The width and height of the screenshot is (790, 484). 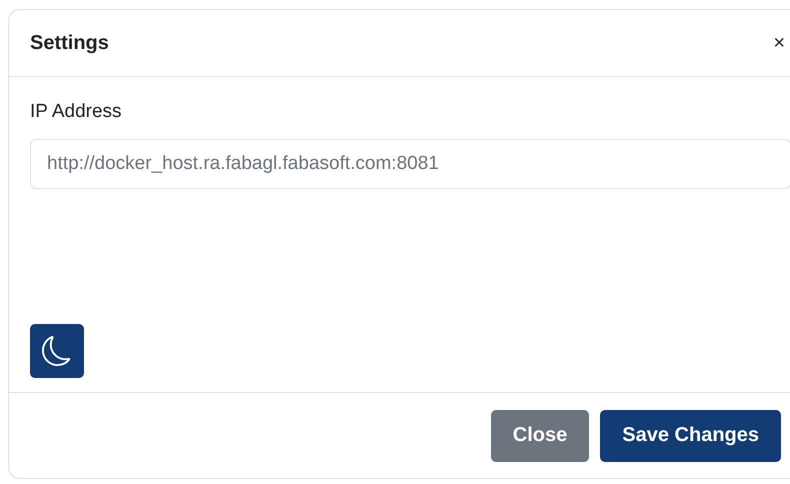 What do you see at coordinates (540, 436) in the screenshot?
I see `close-button: Close` at bounding box center [540, 436].